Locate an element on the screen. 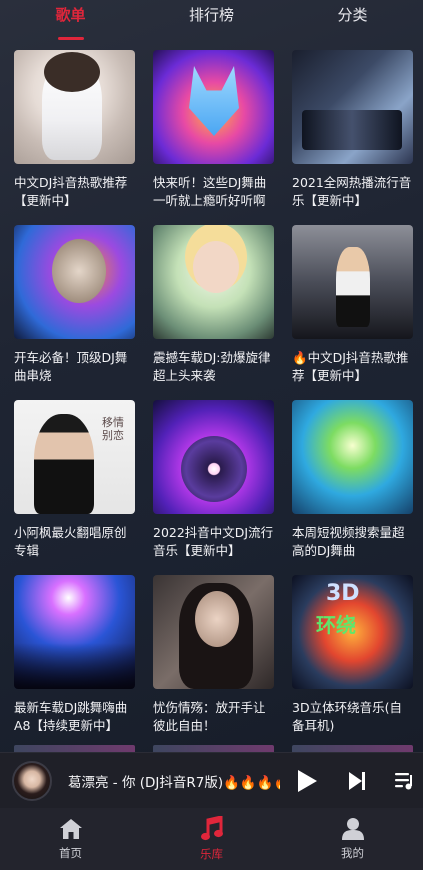 This screenshot has width=423, height=870. mini-player: 葛漂亮 - 你 (DJ抖音R7版)🔥🔥🔥🔥 is located at coordinates (211, 780).